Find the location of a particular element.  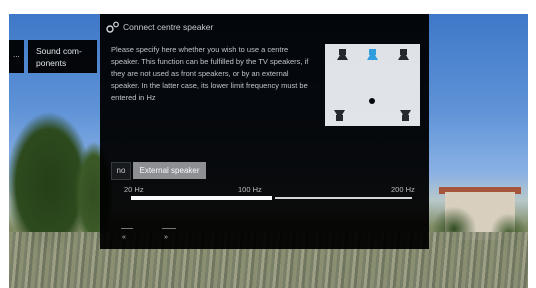

sidebar-item-label-text: Sound com- ponents is located at coordinates (59, 57).